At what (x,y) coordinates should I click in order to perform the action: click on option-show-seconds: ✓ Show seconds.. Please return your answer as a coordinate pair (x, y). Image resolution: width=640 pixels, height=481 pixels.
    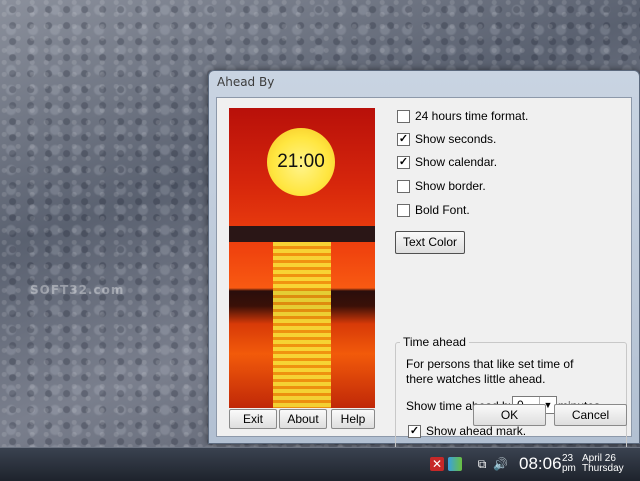
    Looking at the image, I should click on (446, 139).